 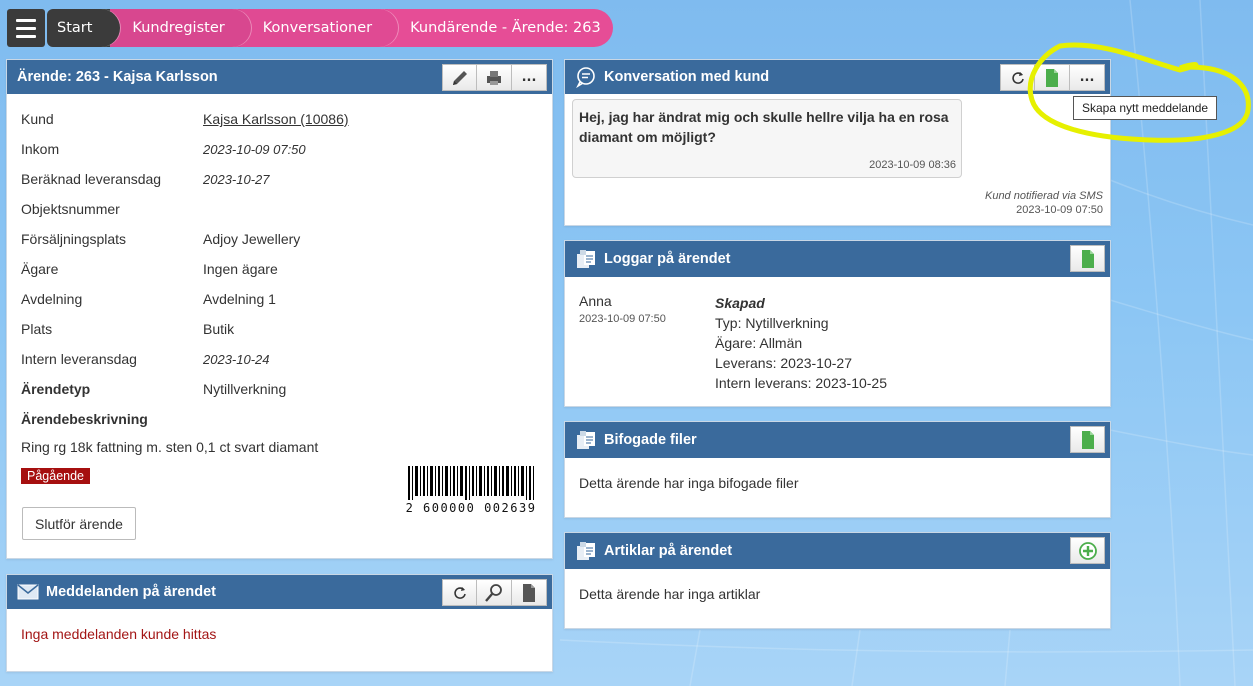 I want to click on speech-bubble-icon, so click(x=586, y=77).